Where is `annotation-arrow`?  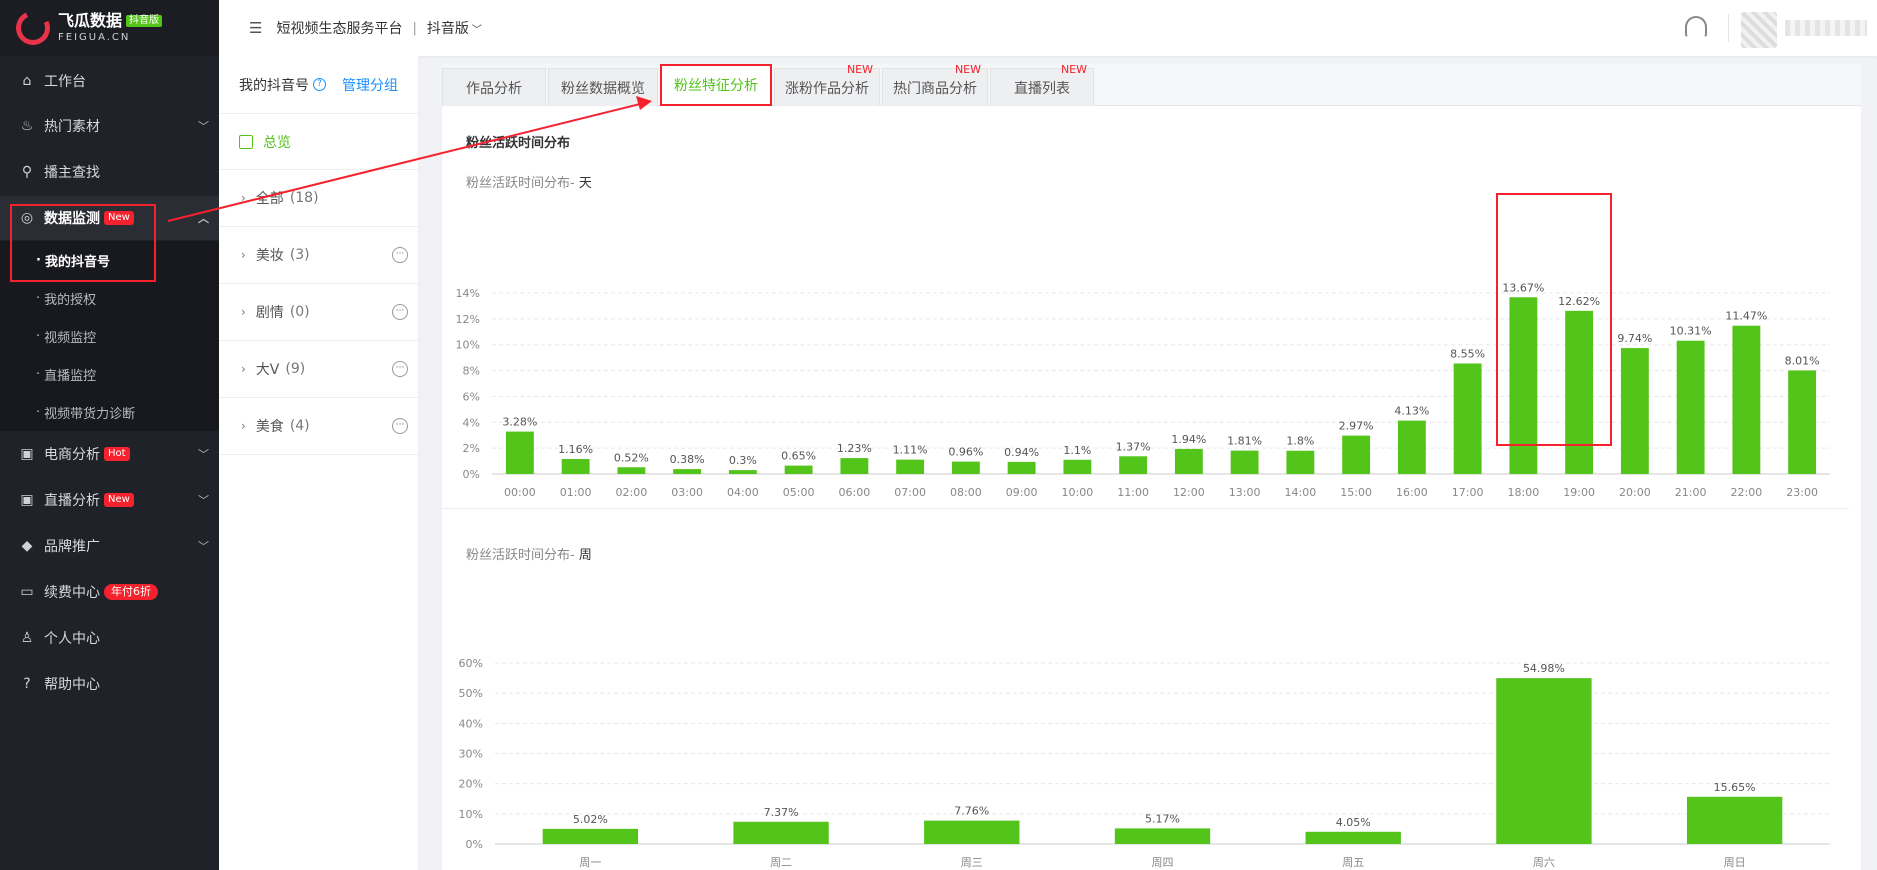
annotation-arrow is located at coordinates (409, 159).